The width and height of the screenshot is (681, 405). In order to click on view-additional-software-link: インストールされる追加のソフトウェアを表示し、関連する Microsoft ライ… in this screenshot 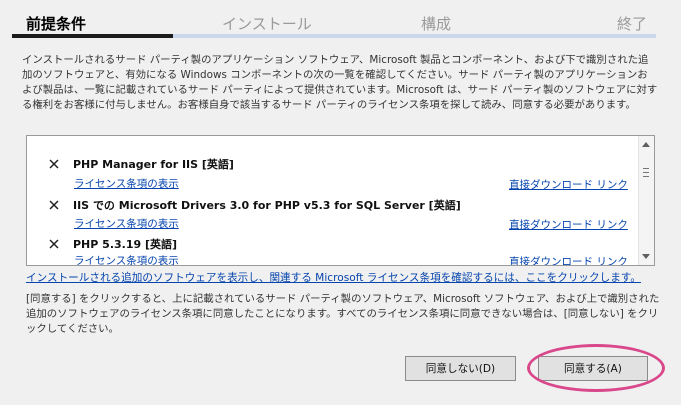, I will do `click(333, 277)`.